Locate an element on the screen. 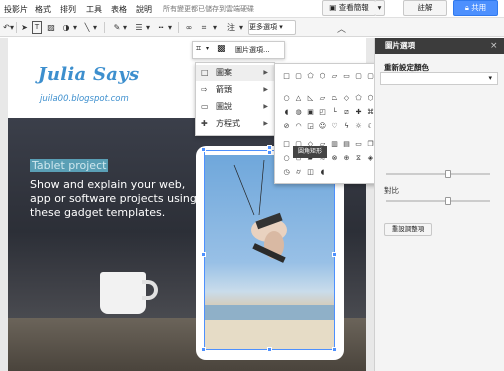 This screenshot has width=504, height=371. frame-shape-icon: ▣ is located at coordinates (310, 112).